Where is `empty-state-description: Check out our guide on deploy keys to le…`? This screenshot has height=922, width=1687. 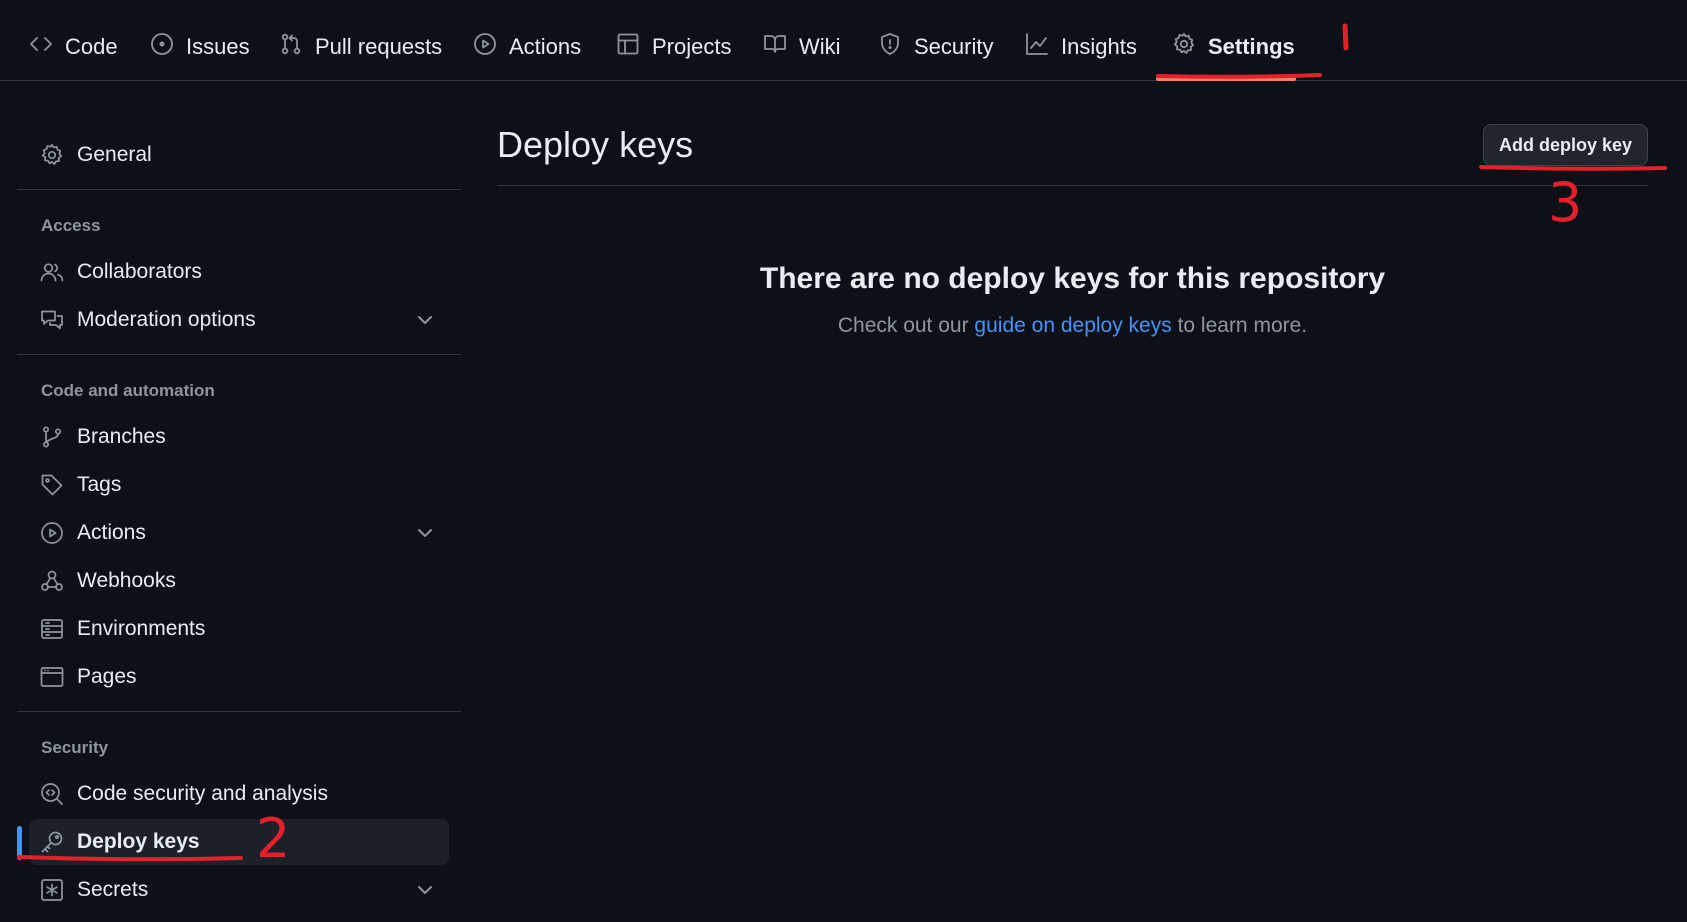
empty-state-description: Check out our guide on deploy keys to le… is located at coordinates (1072, 326).